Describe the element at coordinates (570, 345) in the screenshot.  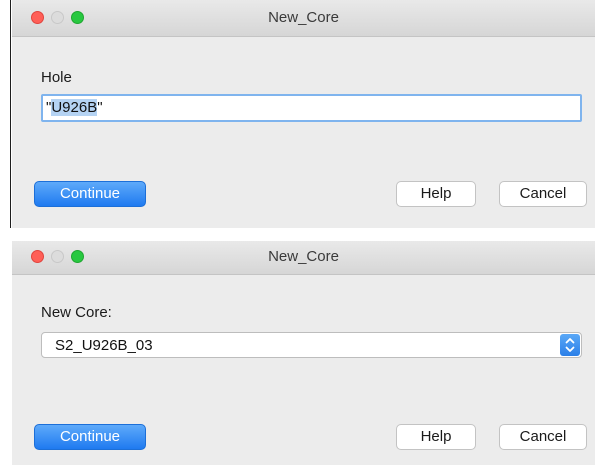
I see `up-down-chevron-icon` at that location.